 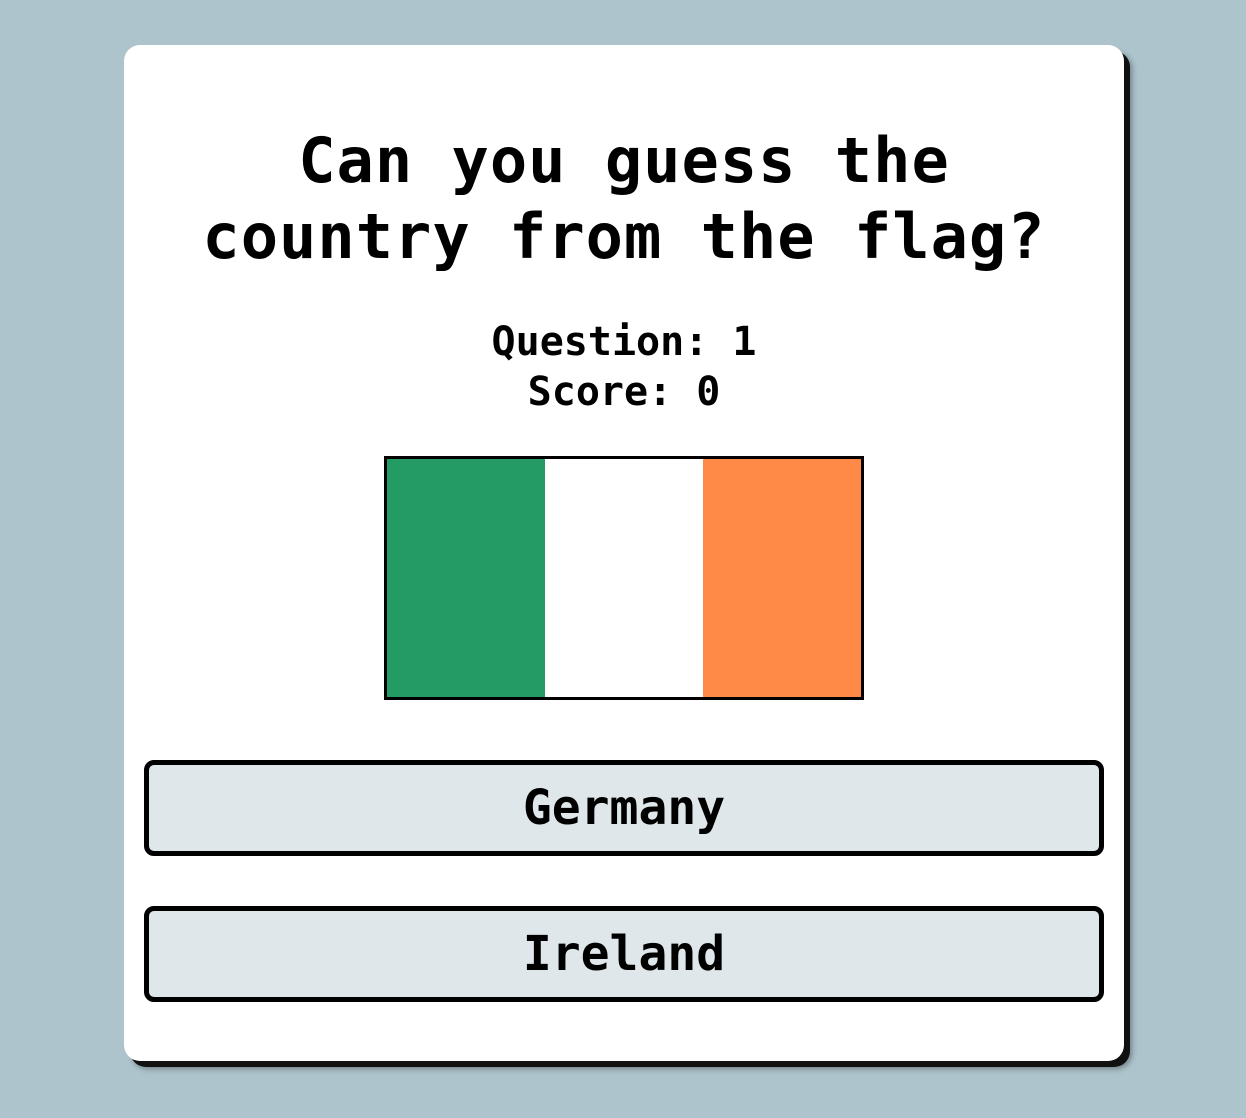 I want to click on flag-stripe-left, so click(x=466, y=578).